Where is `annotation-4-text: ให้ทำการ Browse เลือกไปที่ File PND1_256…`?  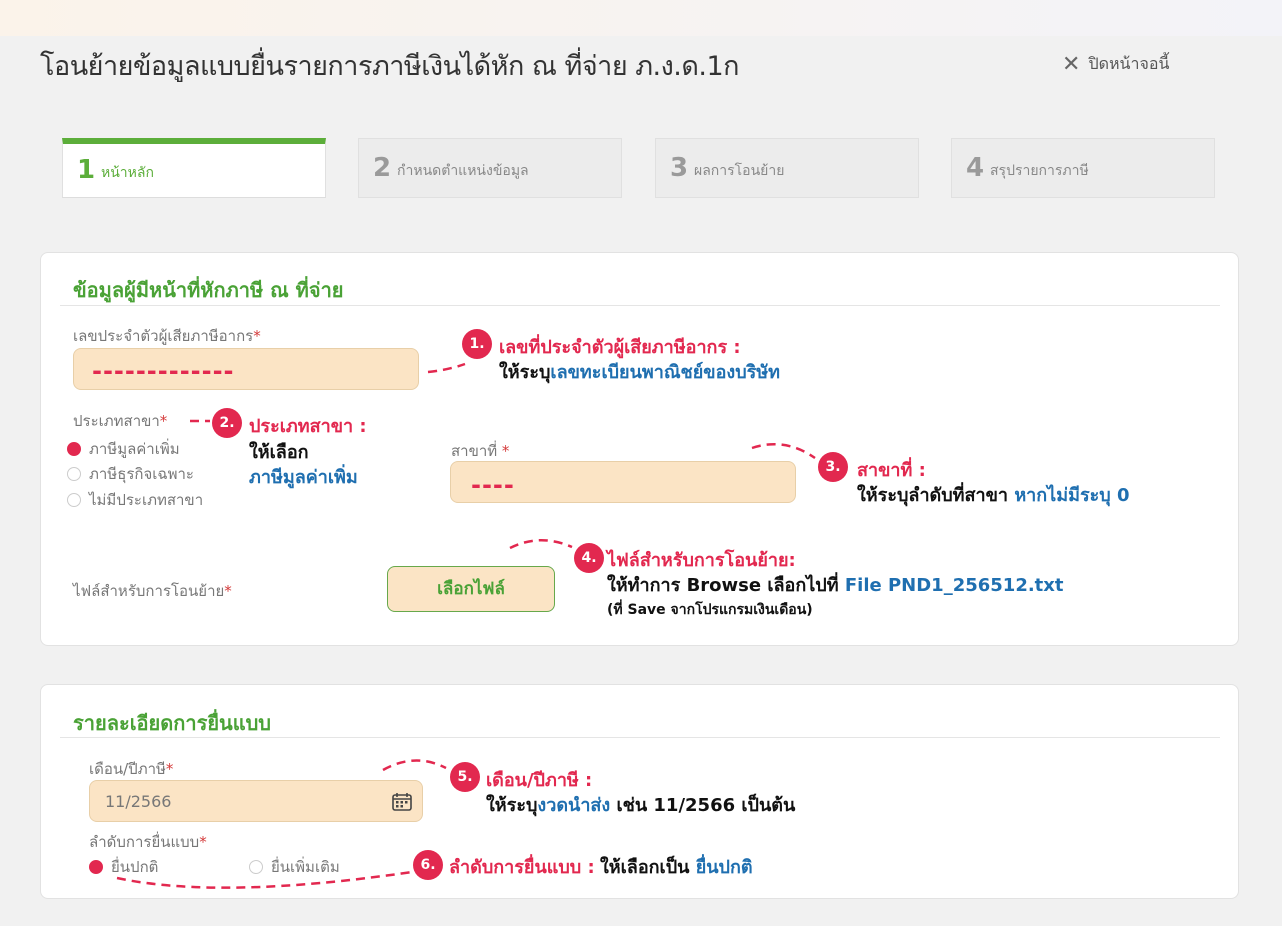 annotation-4-text: ให้ทำการ Browse เลือกไปที่ File PND1_256… is located at coordinates (835, 585).